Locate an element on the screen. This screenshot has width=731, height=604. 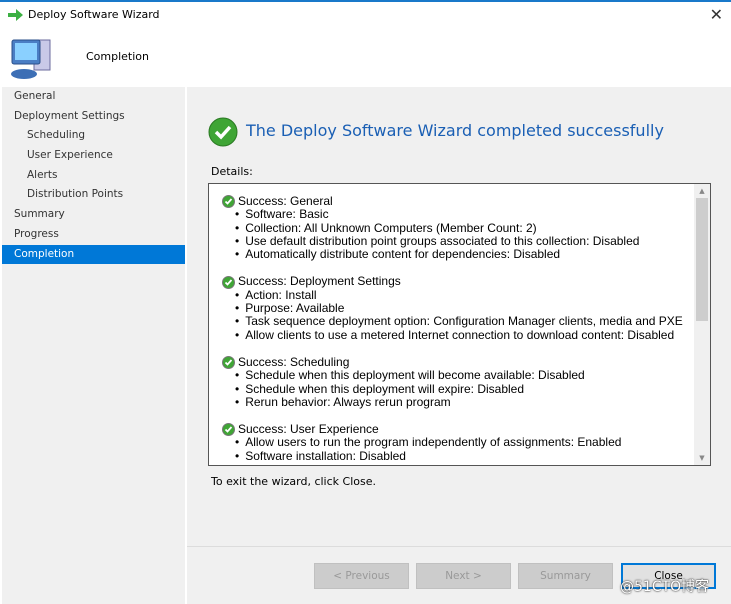
detail-item: Rerun behavior: Always rerun program is located at coordinates (457, 402).